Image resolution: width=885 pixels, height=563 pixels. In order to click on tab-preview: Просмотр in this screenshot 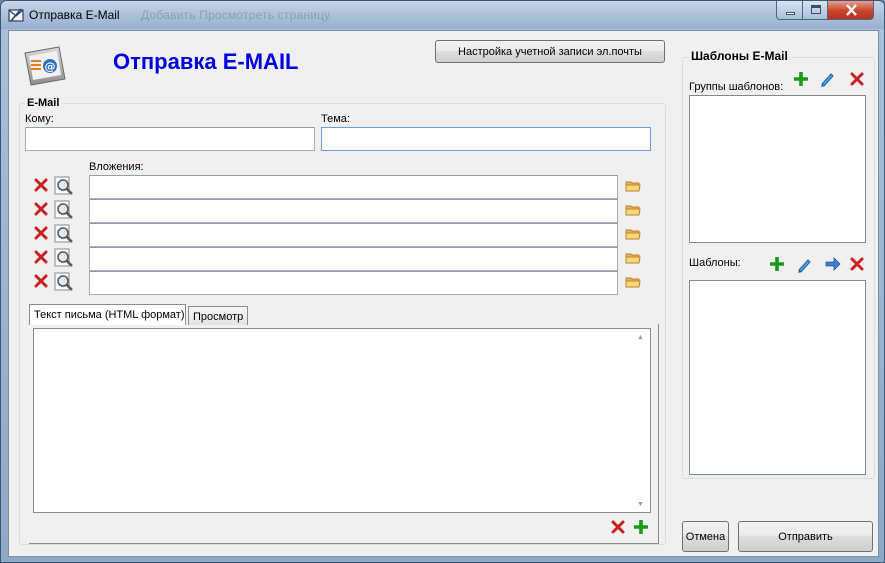, I will do `click(218, 315)`.